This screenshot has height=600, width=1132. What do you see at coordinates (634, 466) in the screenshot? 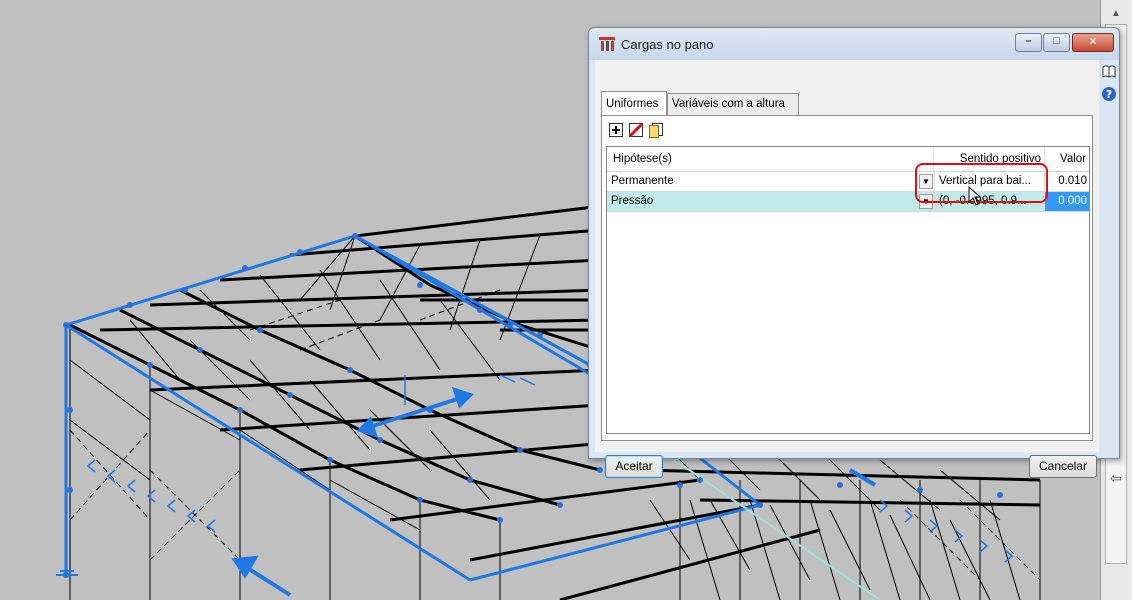
I see `aceitar-button: Aceitar` at bounding box center [634, 466].